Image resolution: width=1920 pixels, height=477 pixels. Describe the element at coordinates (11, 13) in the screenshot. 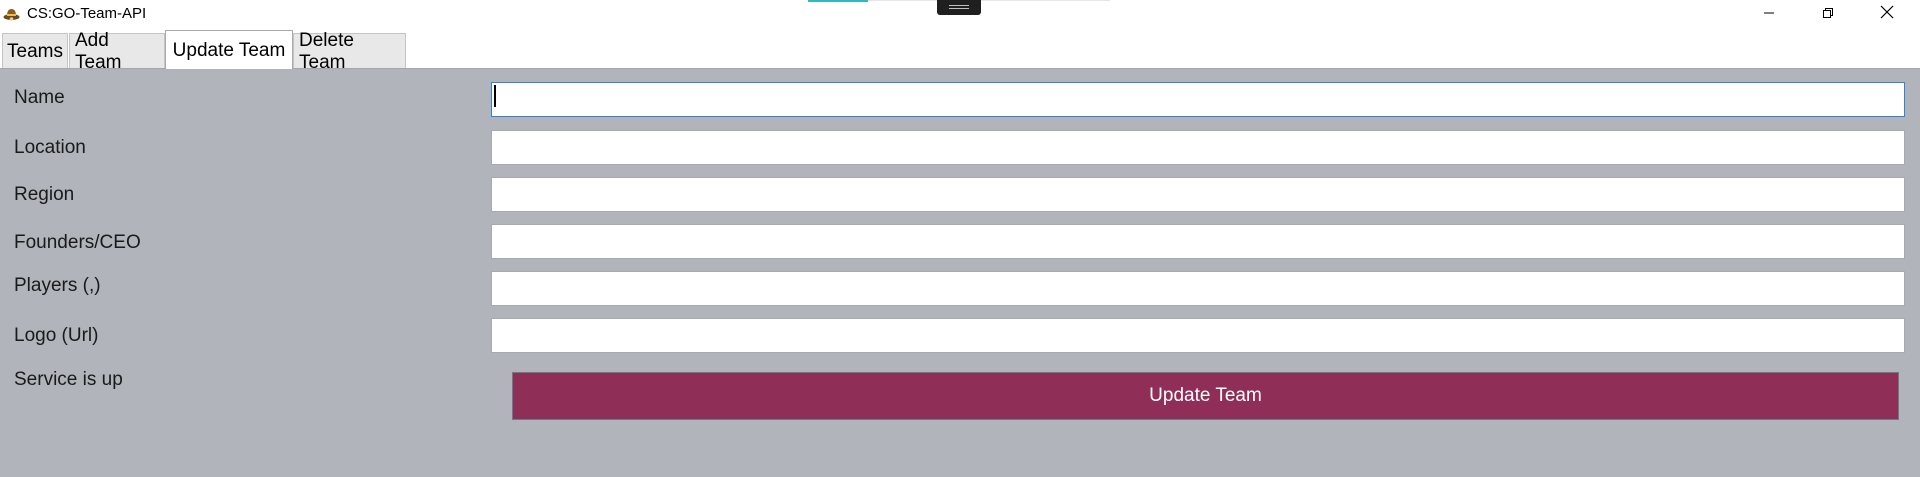

I see `cowboy-hat-icon` at that location.